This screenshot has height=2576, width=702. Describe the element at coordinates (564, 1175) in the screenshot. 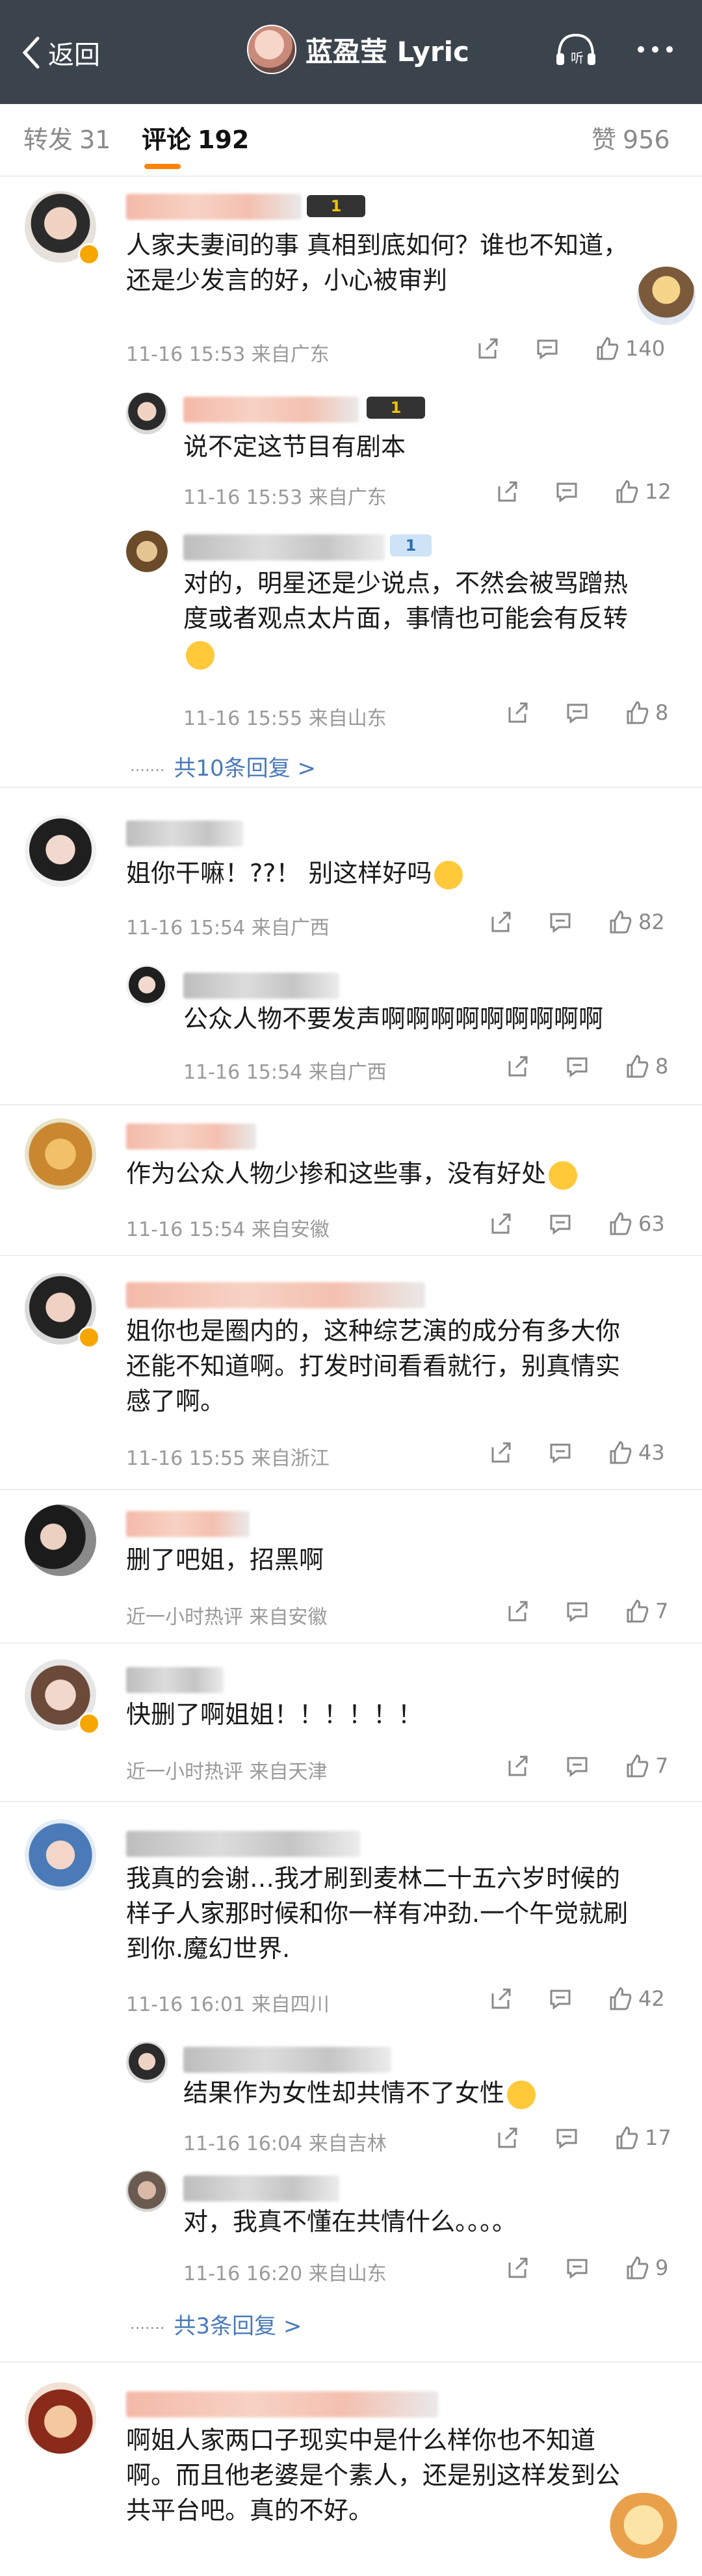

I see `shushing-emoji-icon` at that location.